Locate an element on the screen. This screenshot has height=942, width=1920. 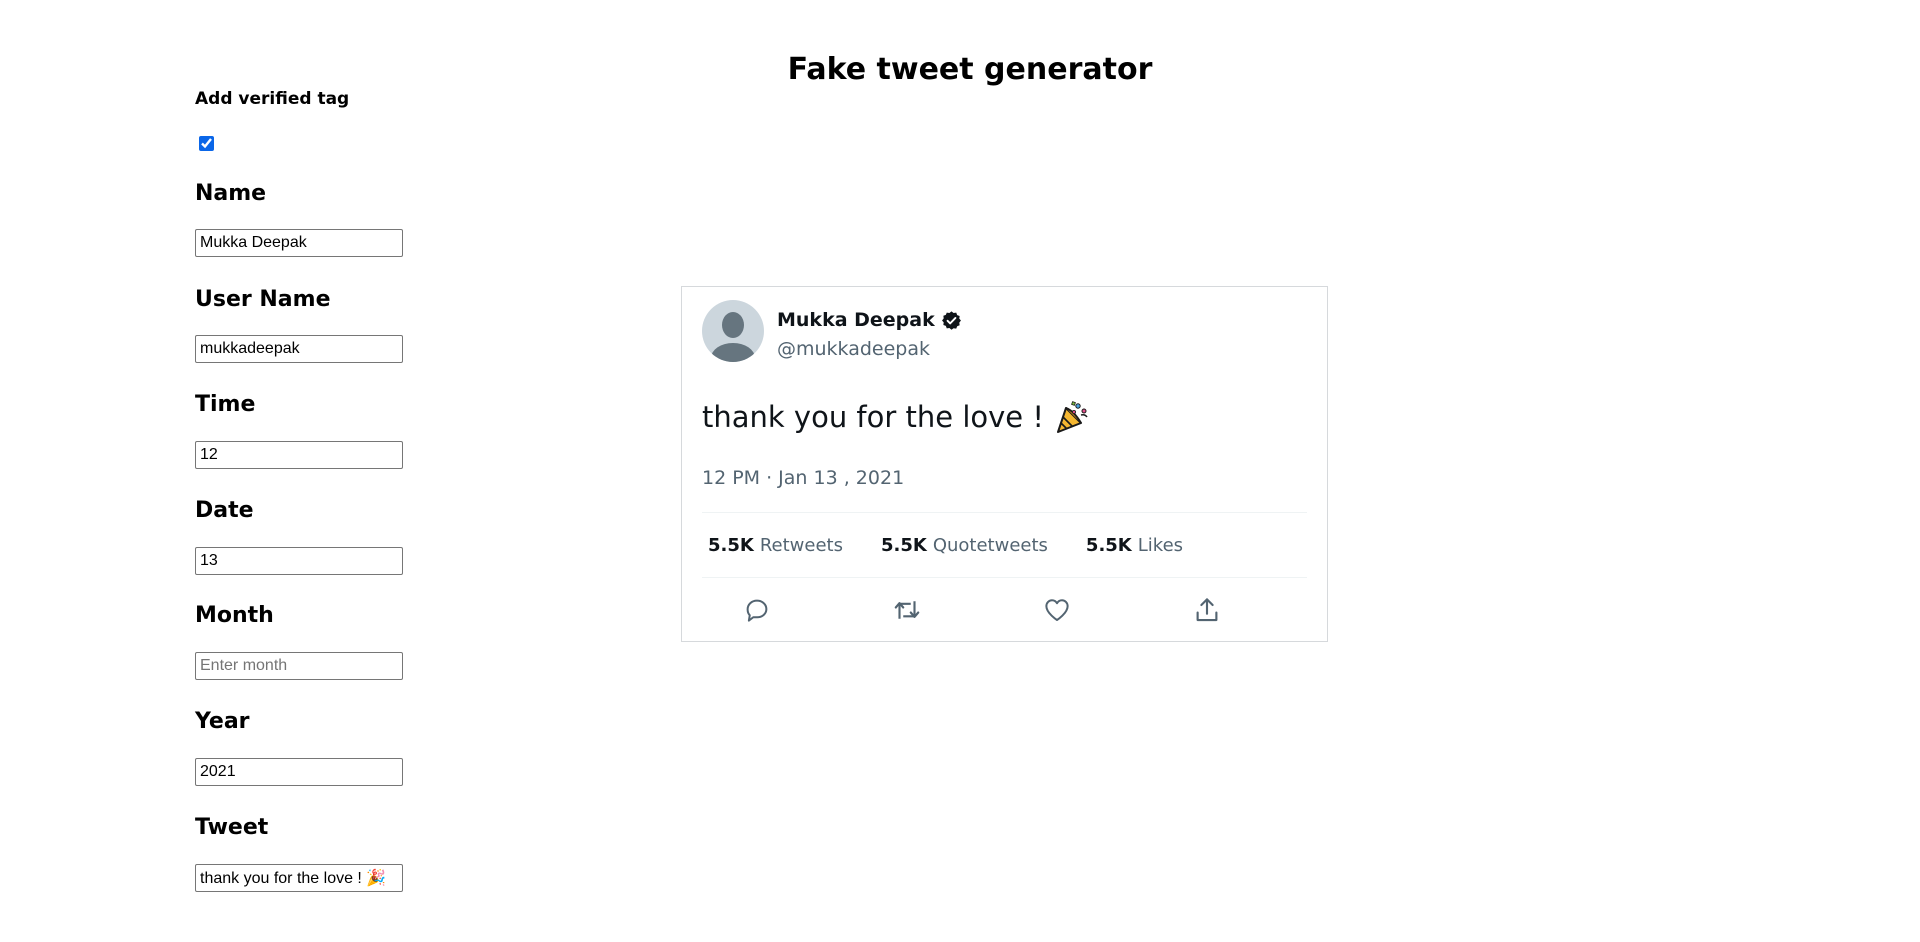
retweet-icon is located at coordinates (907, 610).